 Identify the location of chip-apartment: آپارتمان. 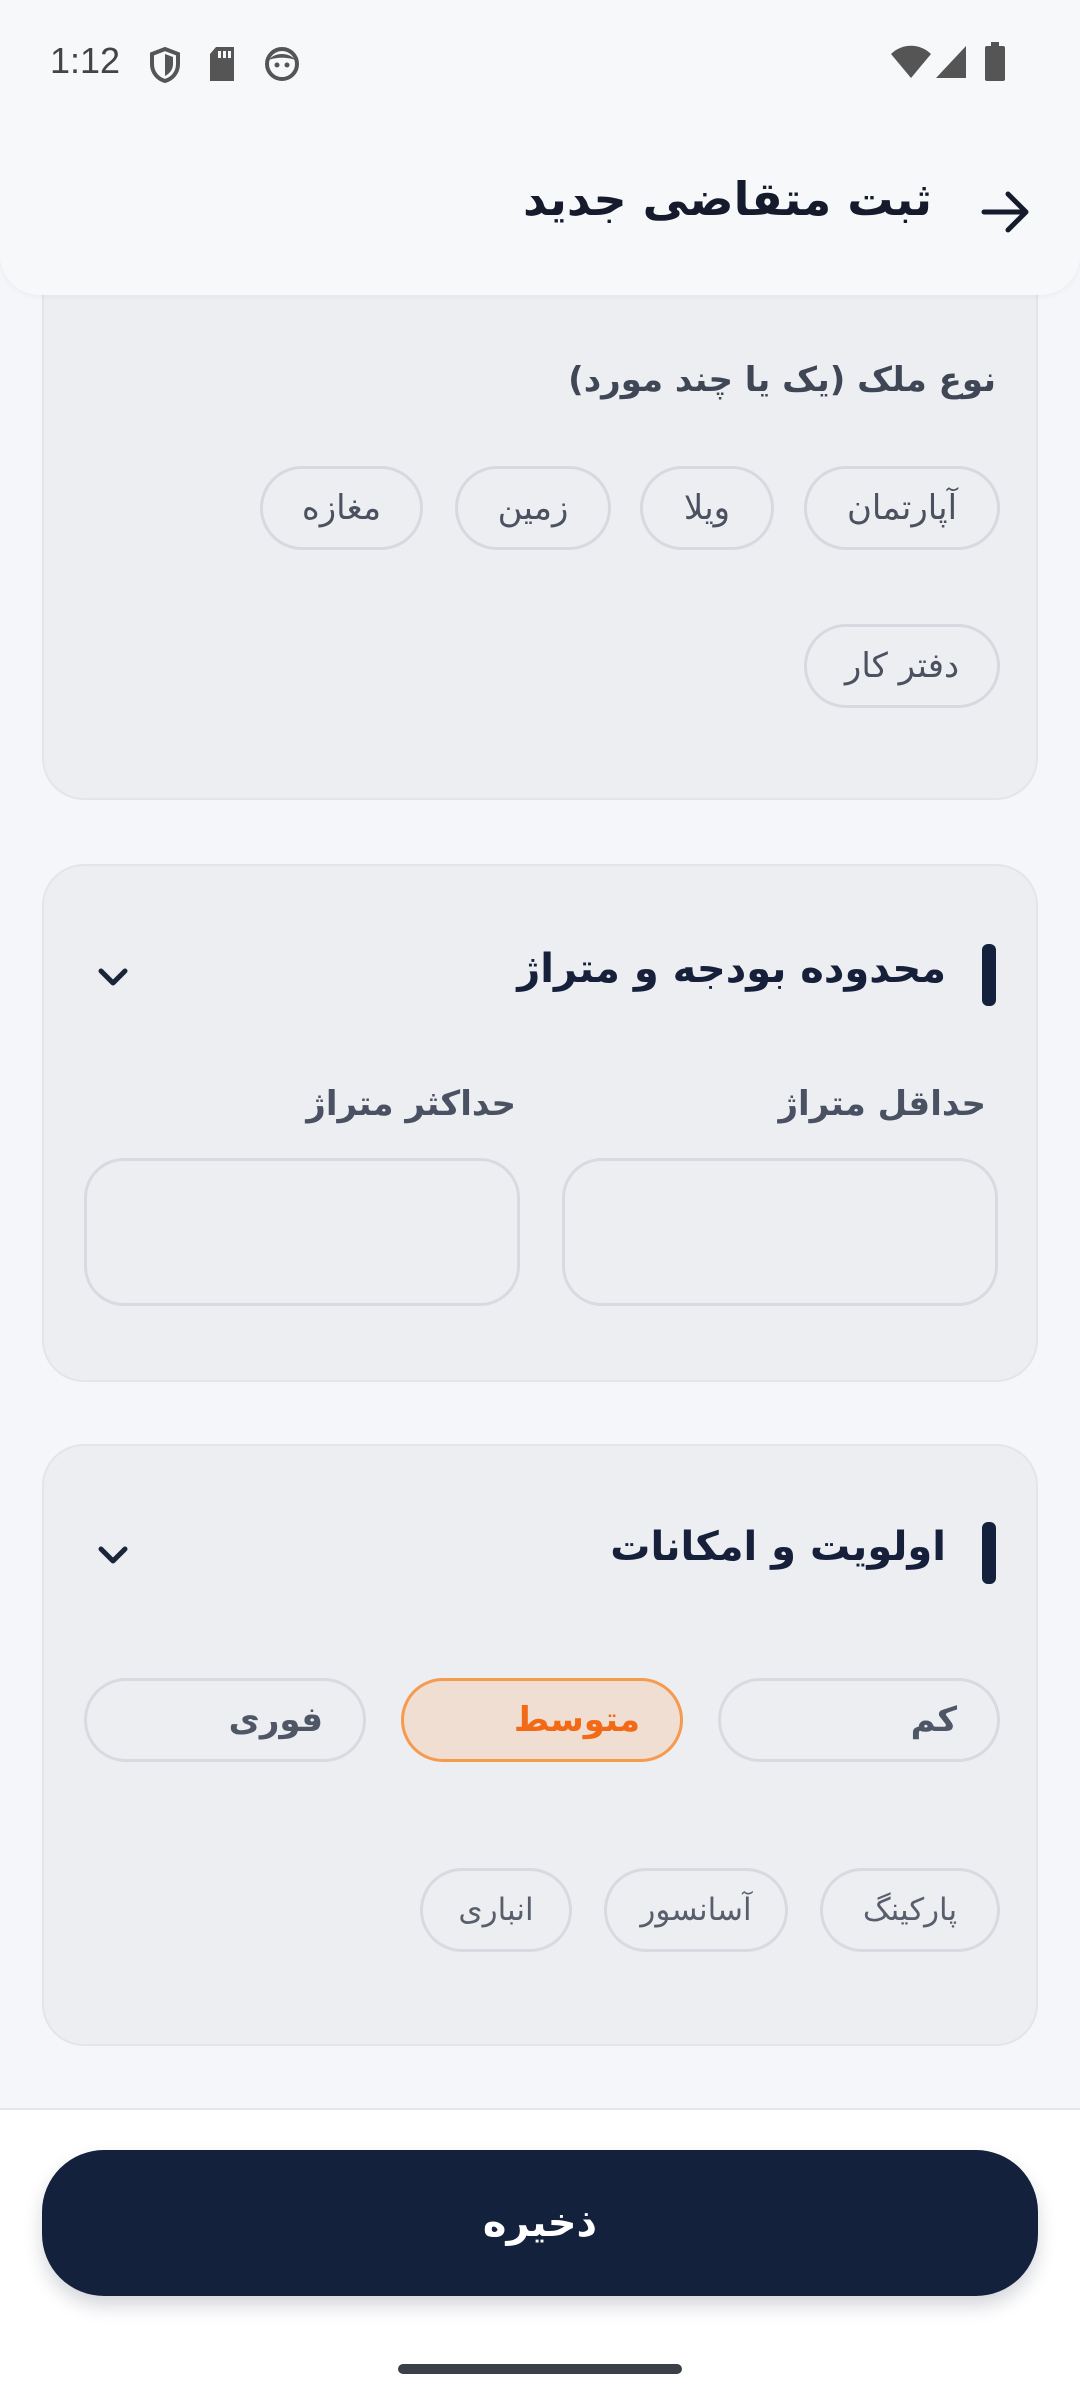
(902, 508).